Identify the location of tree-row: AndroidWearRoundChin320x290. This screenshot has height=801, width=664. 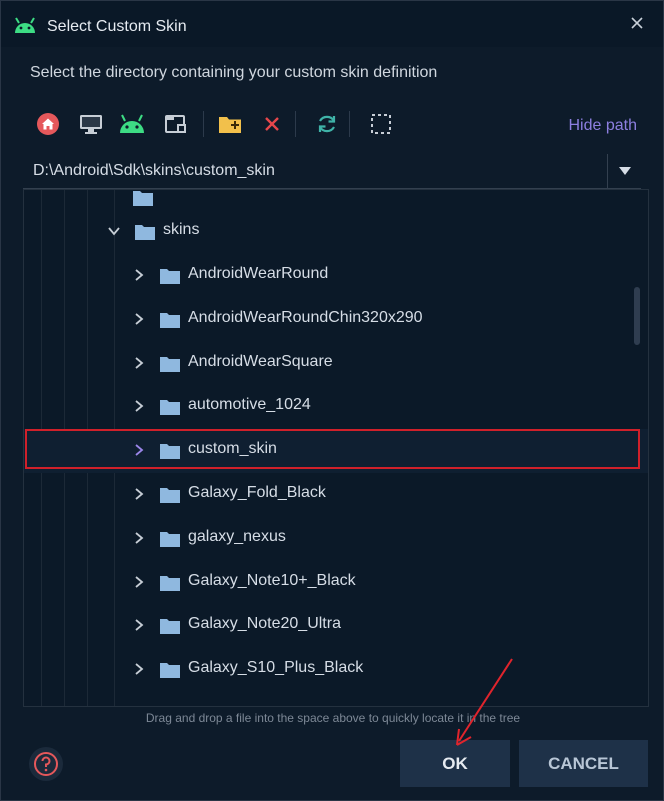
(336, 320).